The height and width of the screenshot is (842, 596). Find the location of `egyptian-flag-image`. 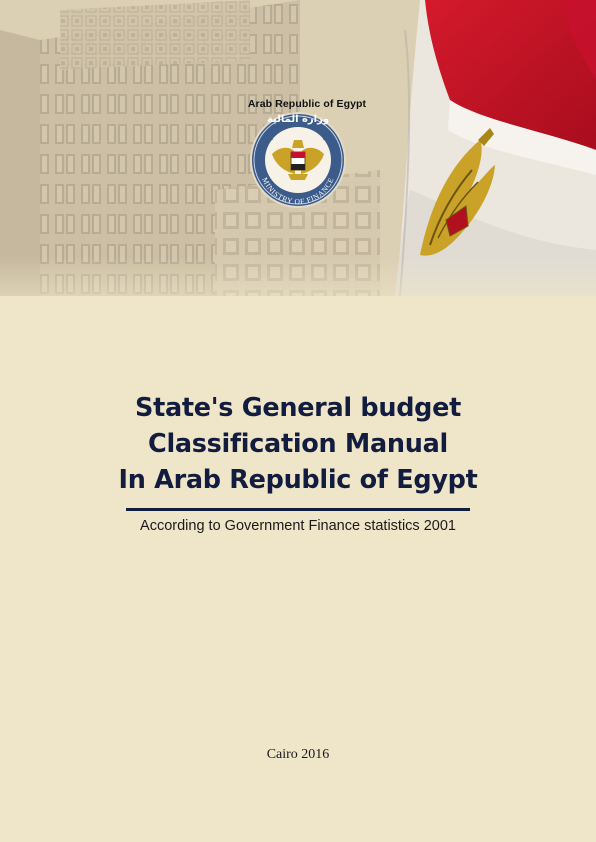

egyptian-flag-image is located at coordinates (495, 148).